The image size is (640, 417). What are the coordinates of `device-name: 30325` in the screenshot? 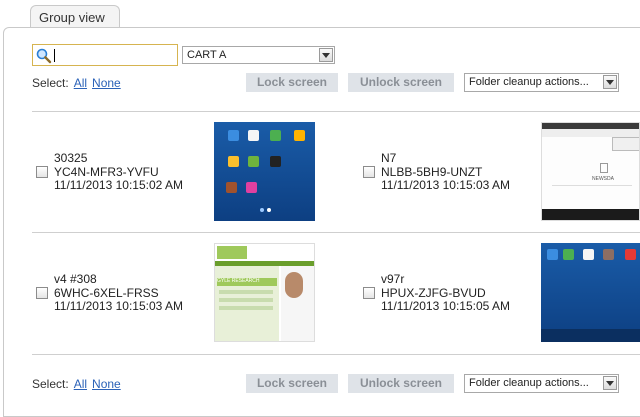 It's located at (71, 158).